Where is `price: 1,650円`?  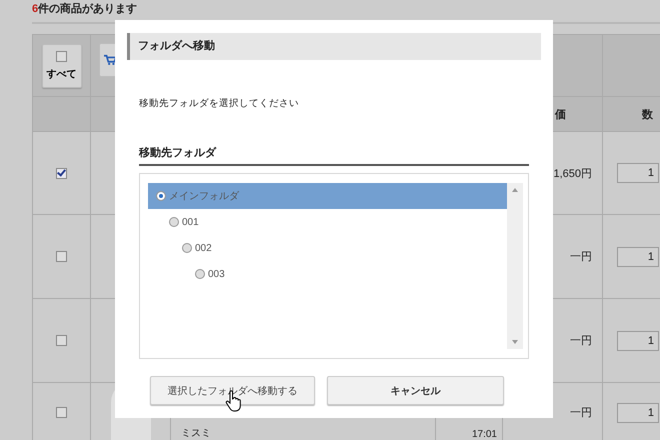
price: 1,650円 is located at coordinates (572, 173).